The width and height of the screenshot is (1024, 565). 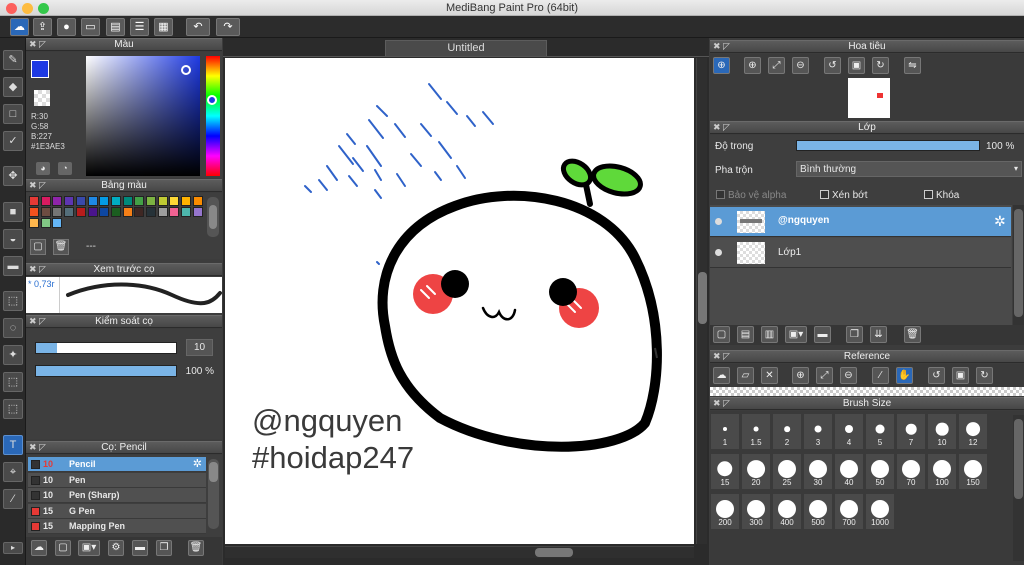 What do you see at coordinates (27, 8) in the screenshot?
I see `minimize-window-button` at bounding box center [27, 8].